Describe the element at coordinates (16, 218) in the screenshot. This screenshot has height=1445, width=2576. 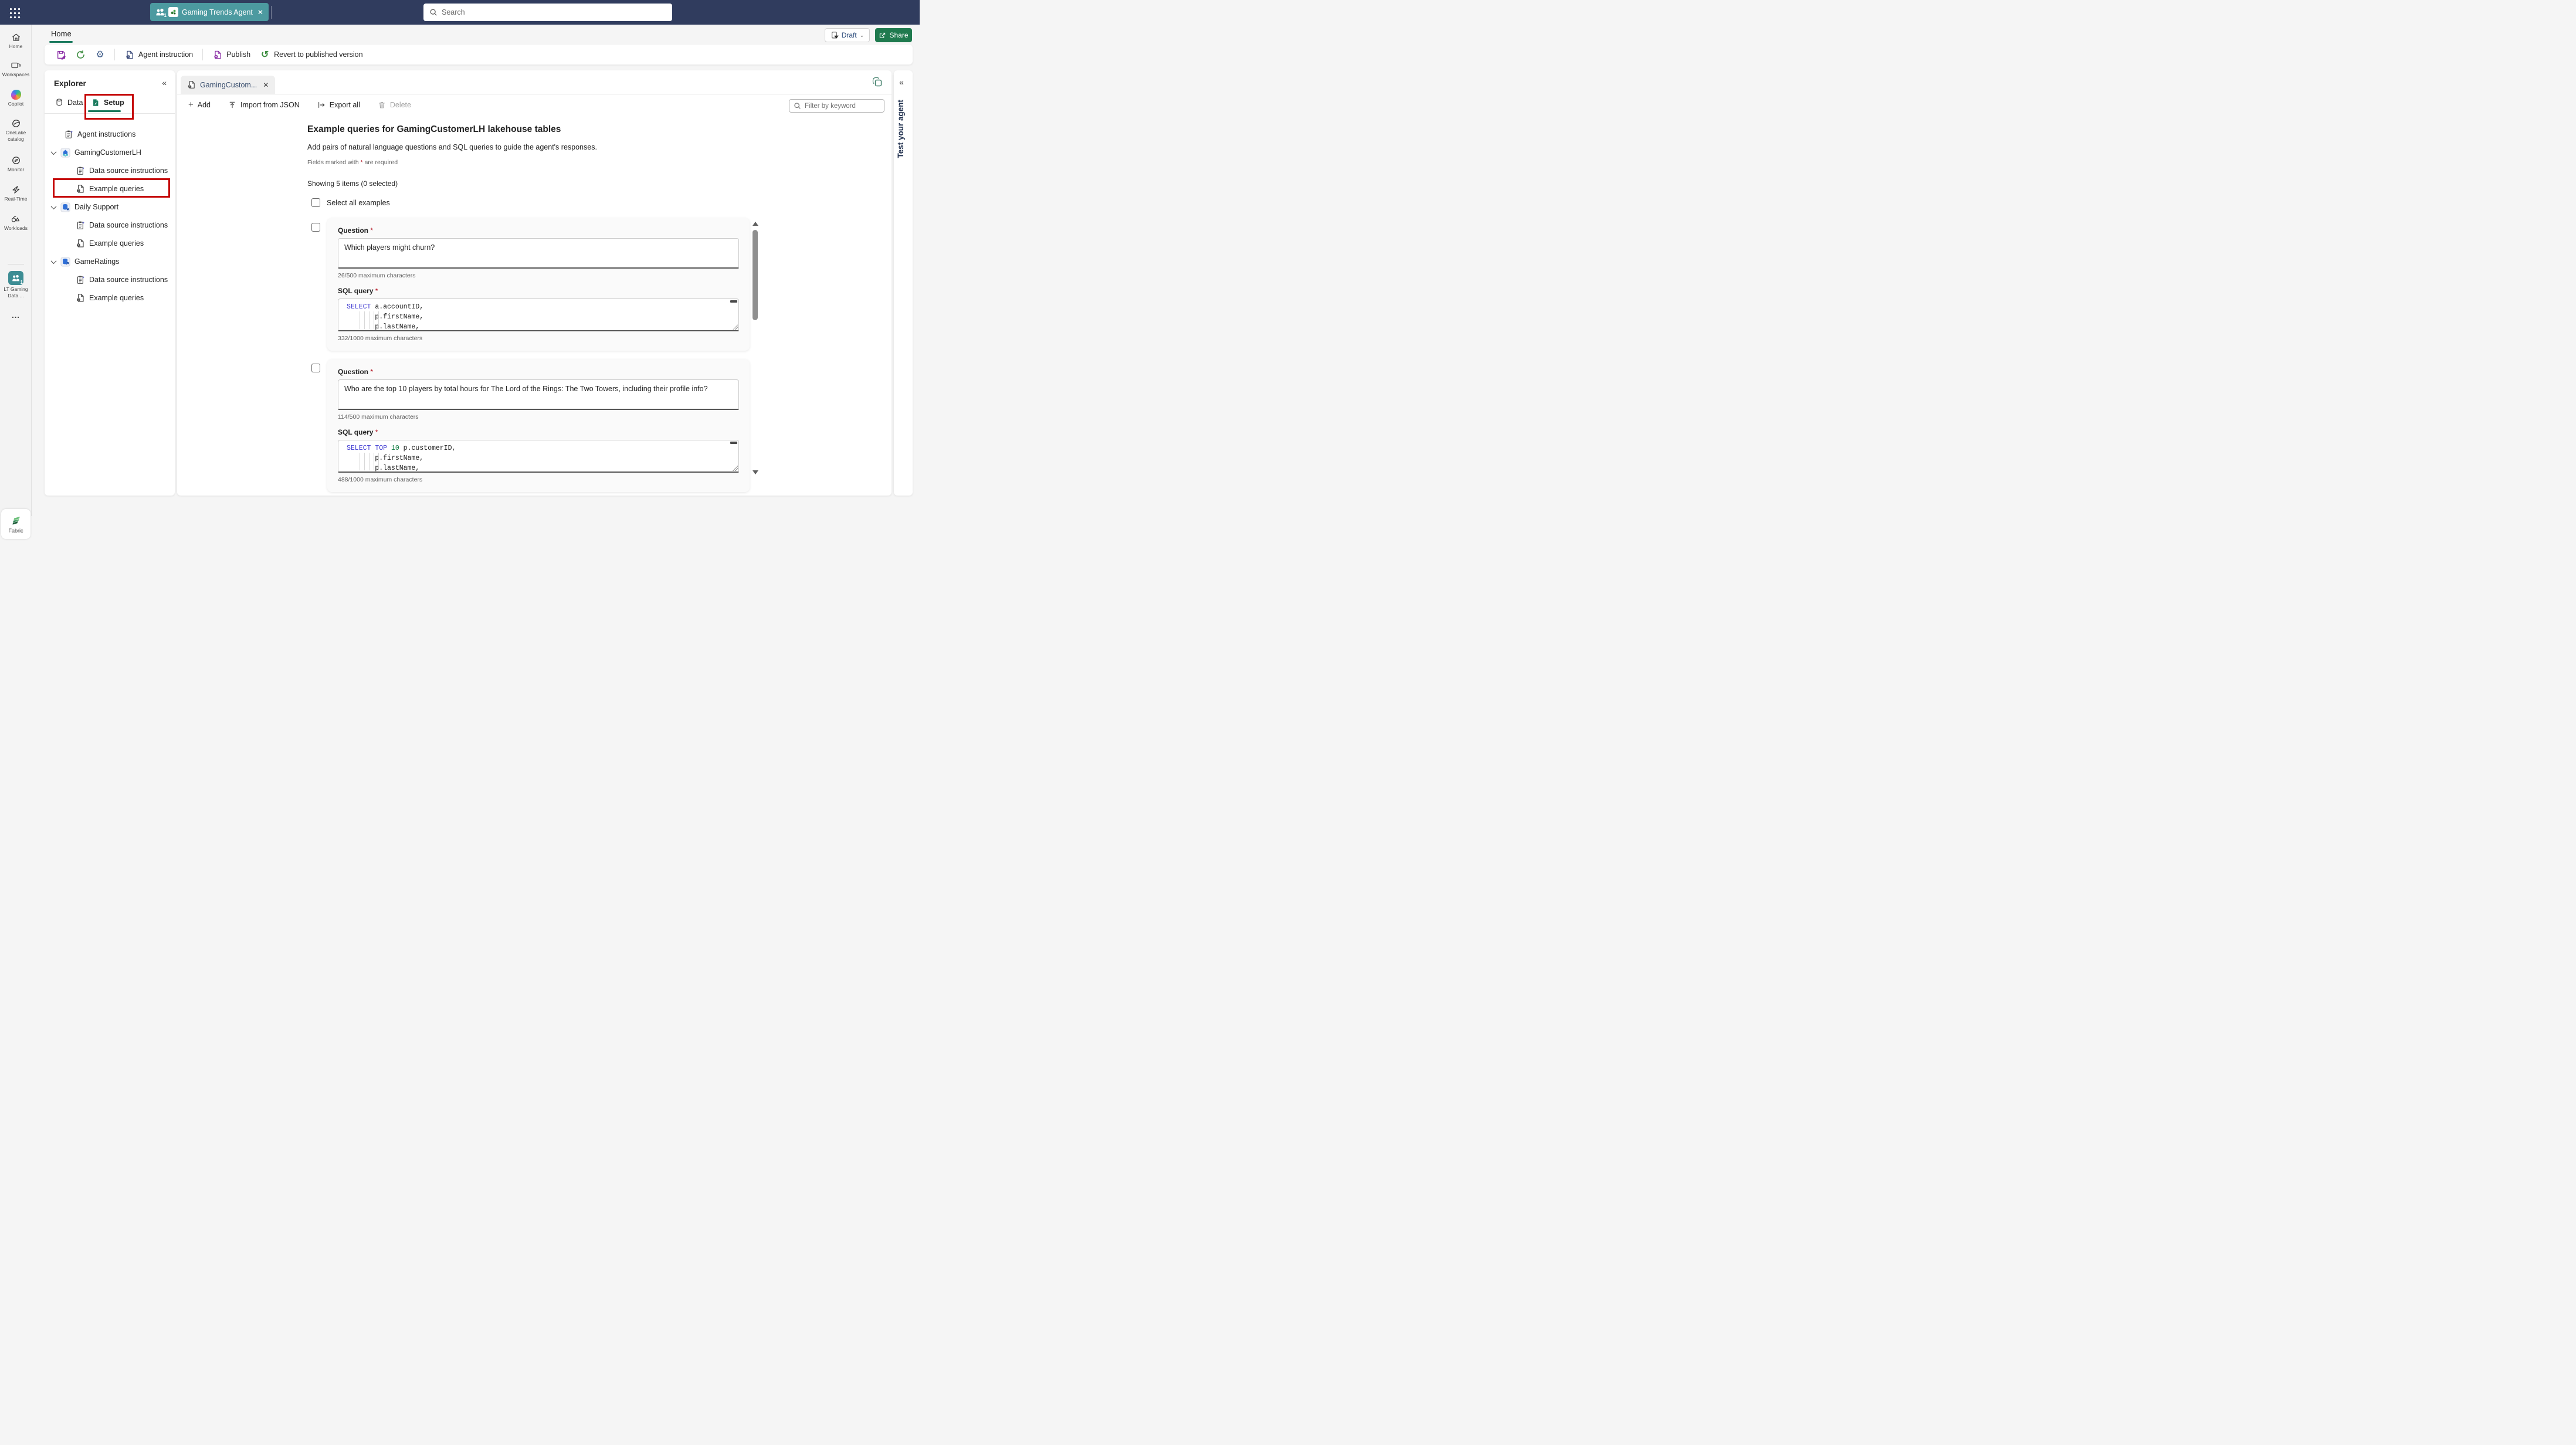
I see `workloads-icon` at that location.